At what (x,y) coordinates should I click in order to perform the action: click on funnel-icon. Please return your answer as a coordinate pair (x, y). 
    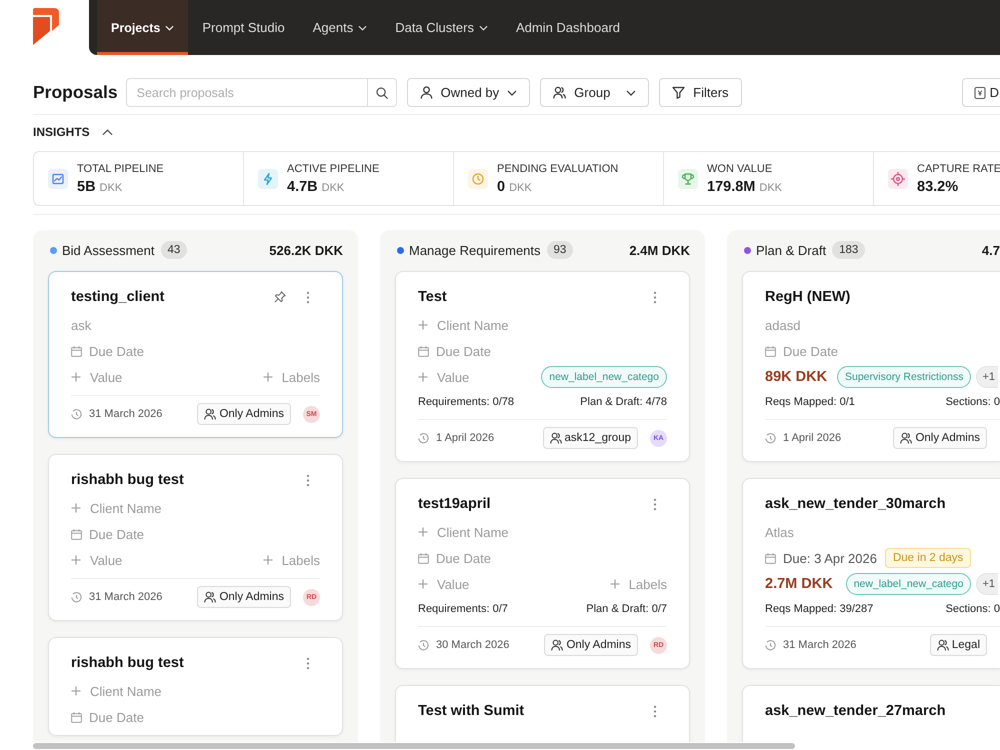
    Looking at the image, I should click on (679, 92).